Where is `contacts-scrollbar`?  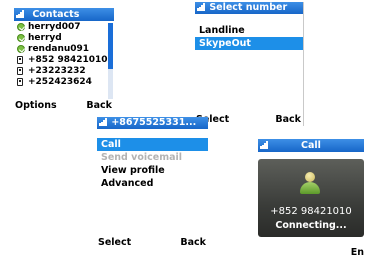 contacts-scrollbar is located at coordinates (110, 61).